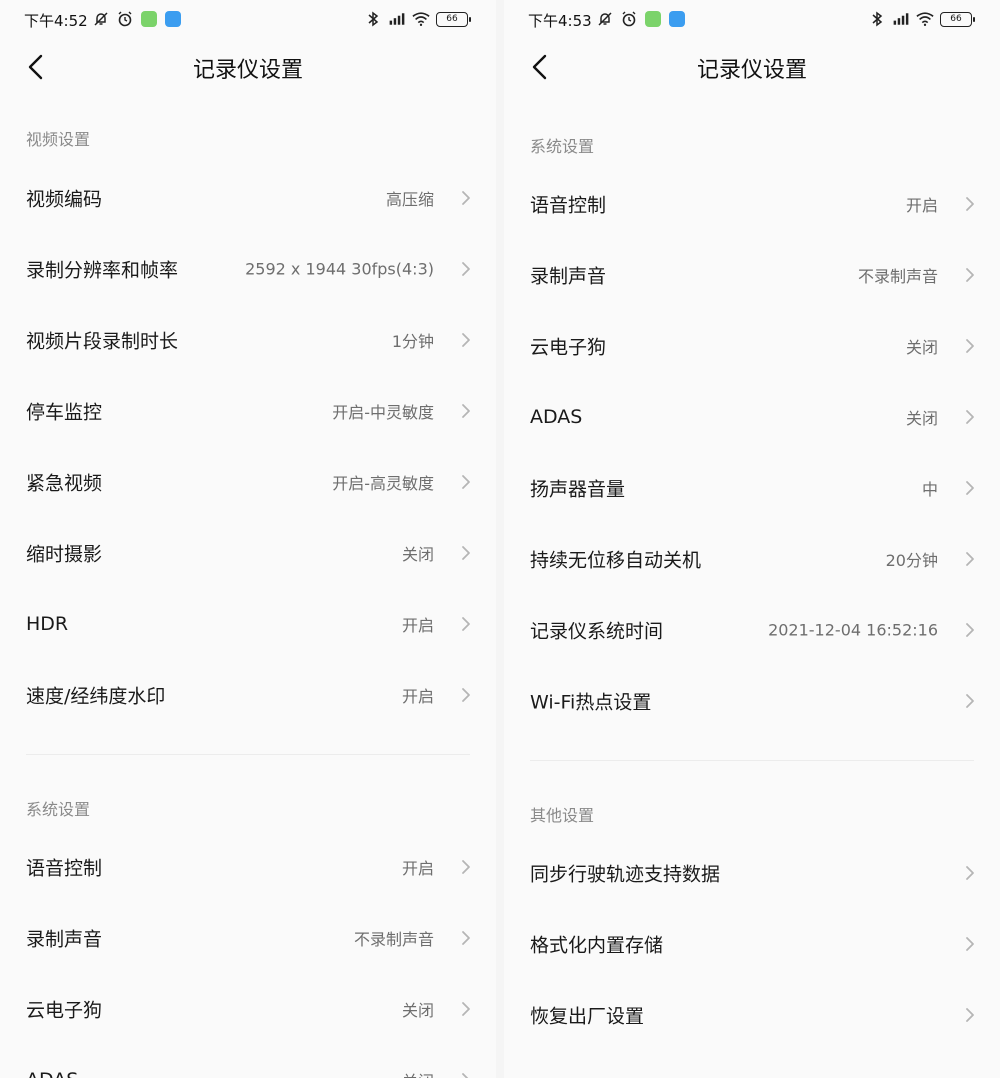 The image size is (1000, 1078). I want to click on setting-label: 记录仪系统时间, so click(597, 631).